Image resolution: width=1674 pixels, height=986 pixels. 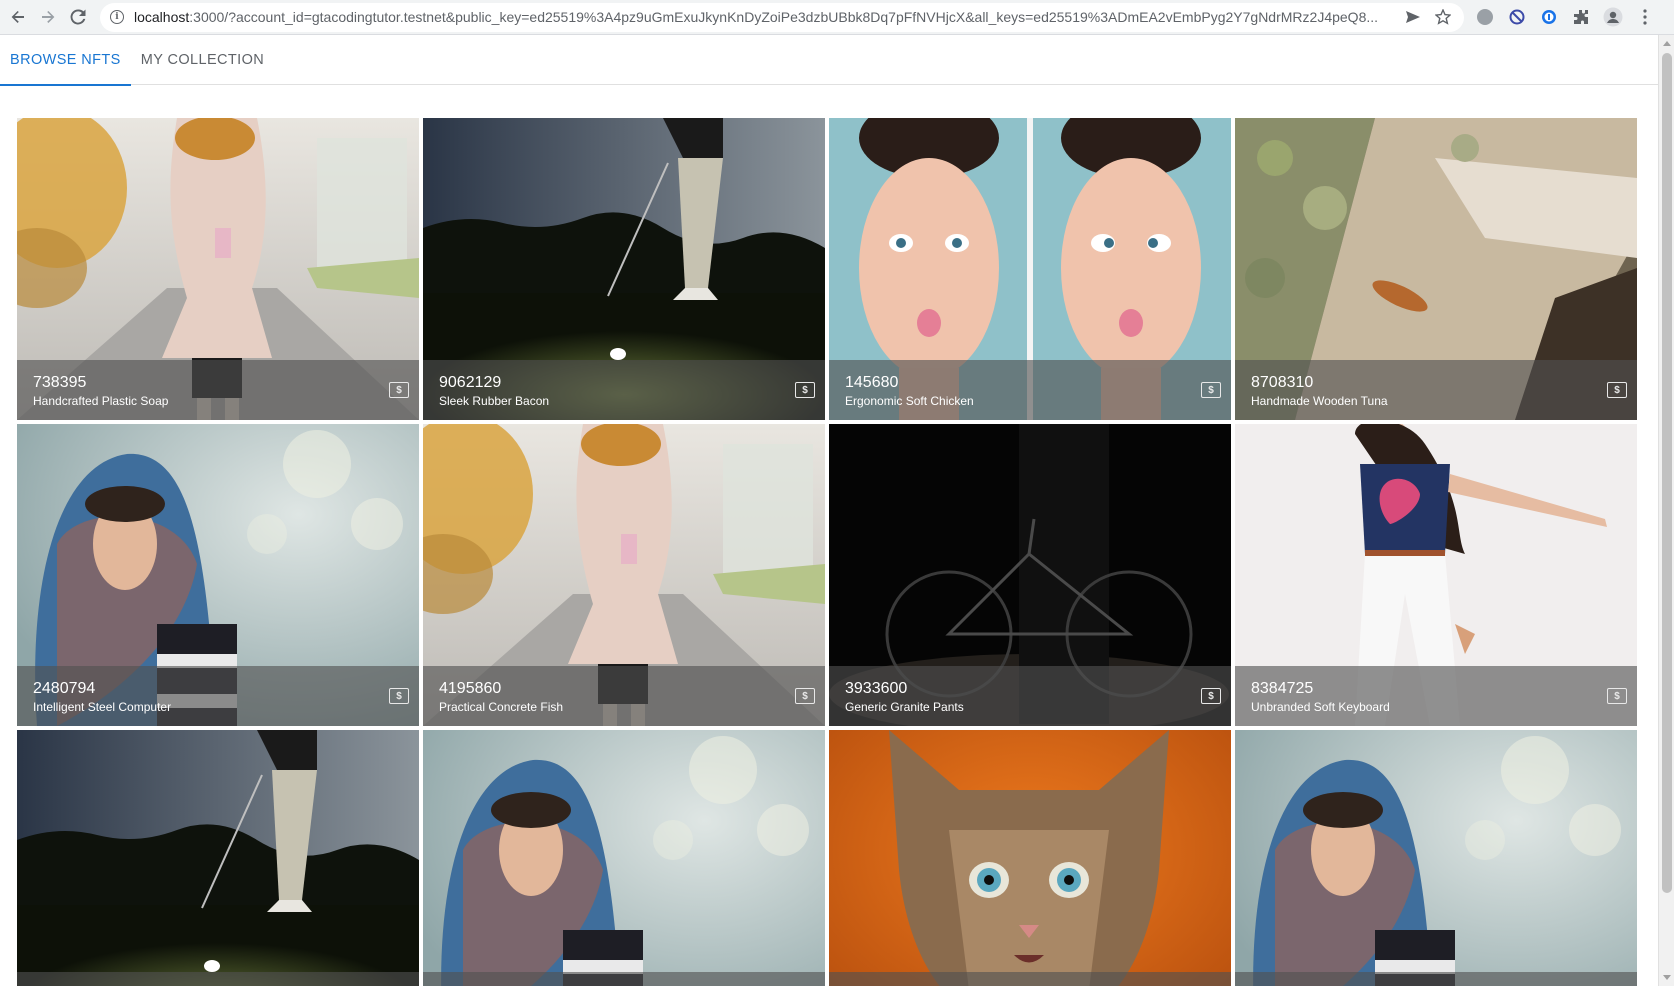 I want to click on nft-card: 4195860 Practical Concrete Fish $, so click(x=624, y=575).